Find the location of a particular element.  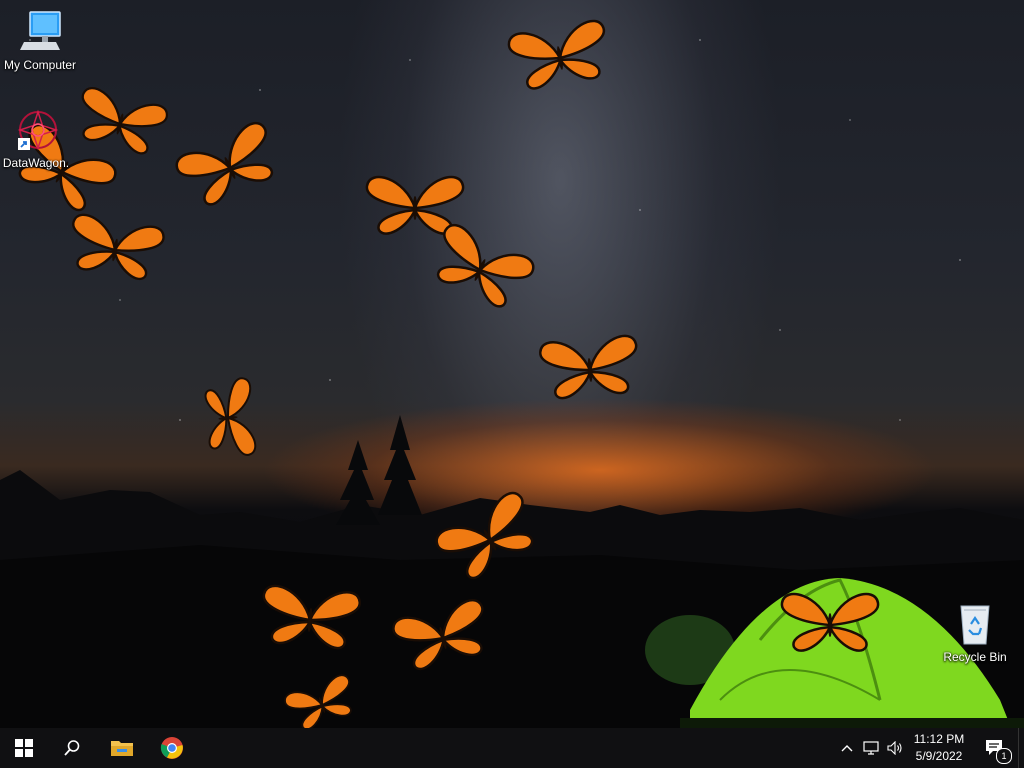

chrome-icon is located at coordinates (171, 748).